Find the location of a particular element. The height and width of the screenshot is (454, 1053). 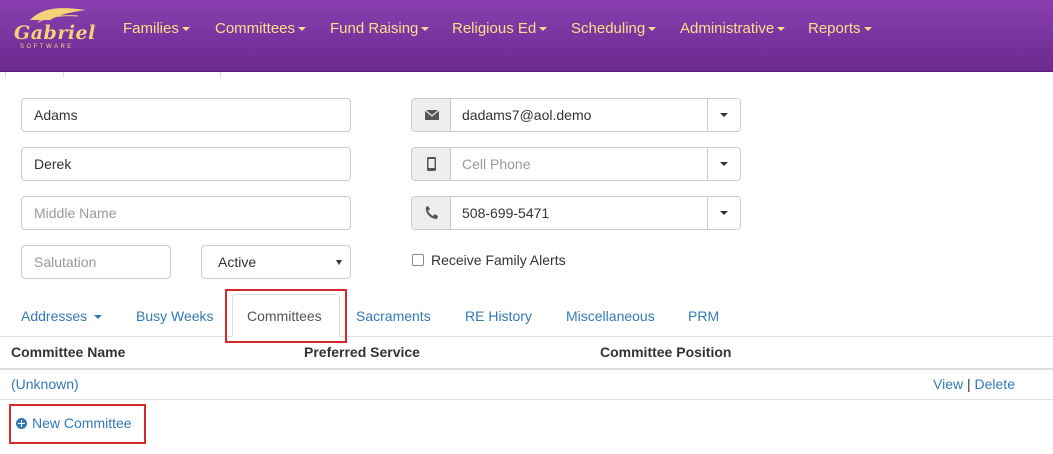

nav-label: Reports is located at coordinates (834, 28).